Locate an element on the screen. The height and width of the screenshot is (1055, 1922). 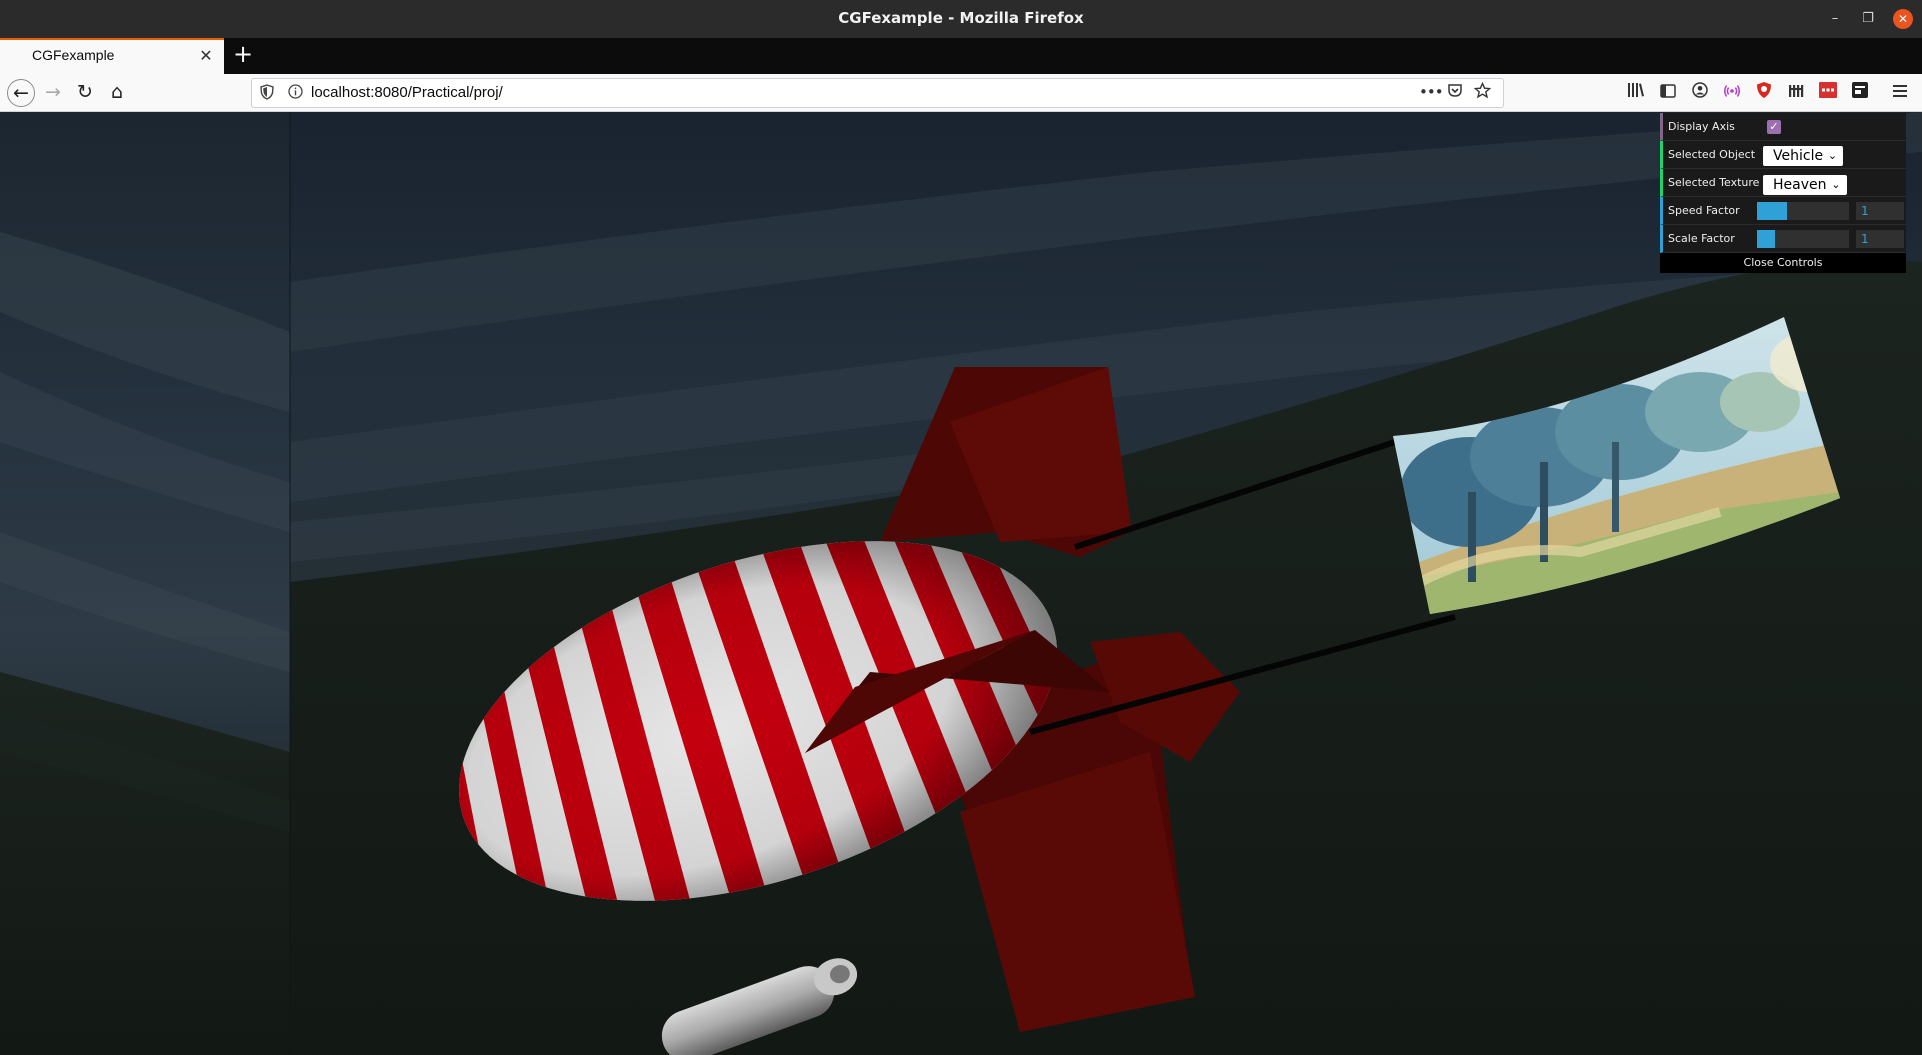
pocket-icon is located at coordinates (1455, 92).